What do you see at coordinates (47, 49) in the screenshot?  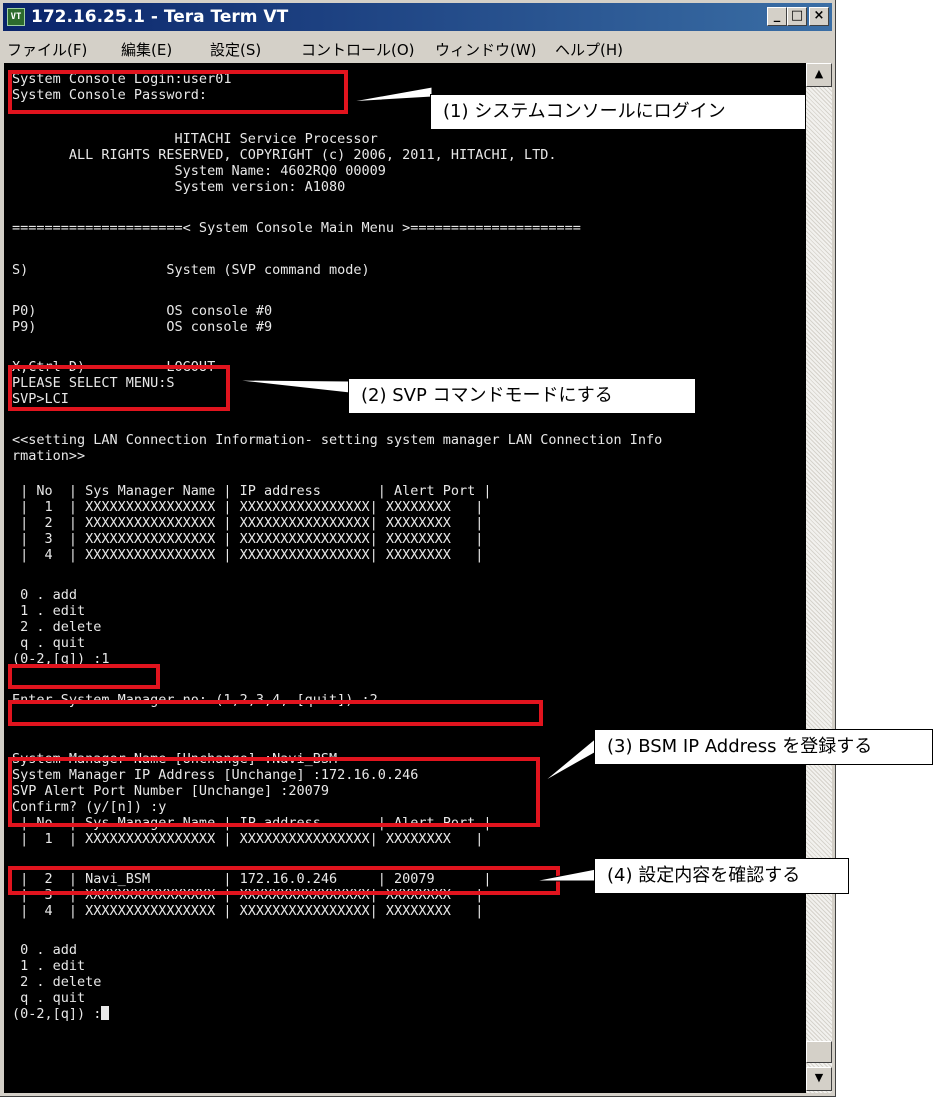 I see `menu-file: ファイル(F)` at bounding box center [47, 49].